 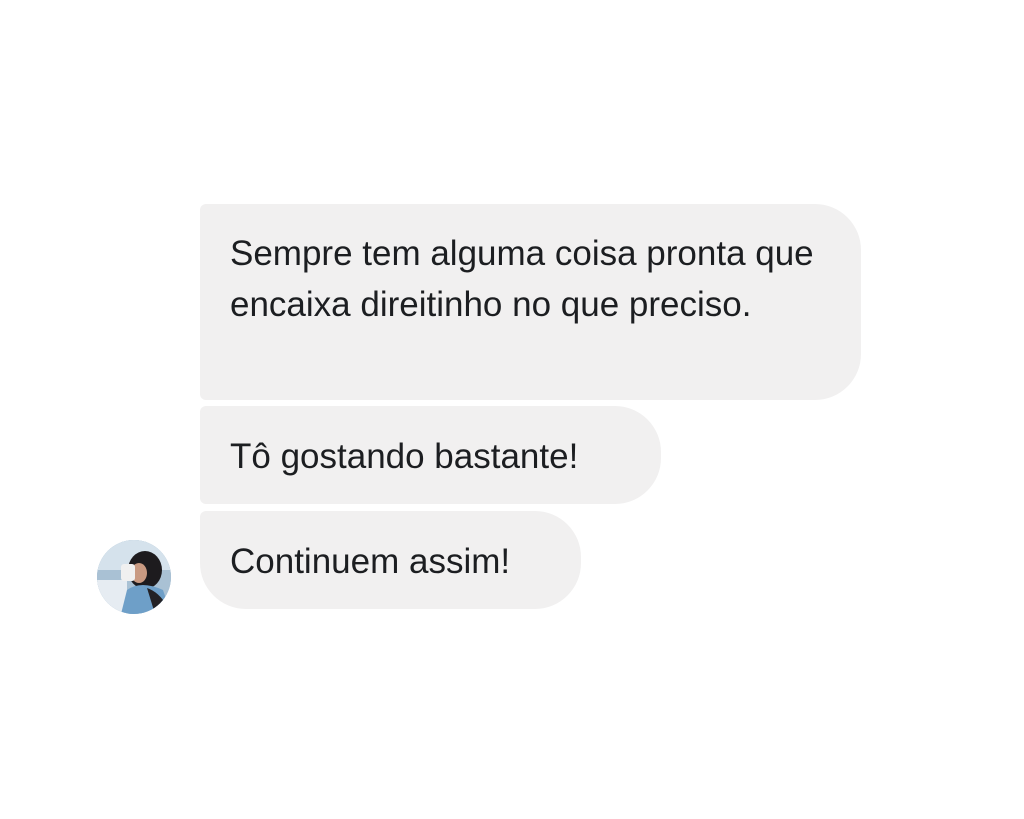 I want to click on message-bubble: Continuem assim!, so click(x=390, y=560).